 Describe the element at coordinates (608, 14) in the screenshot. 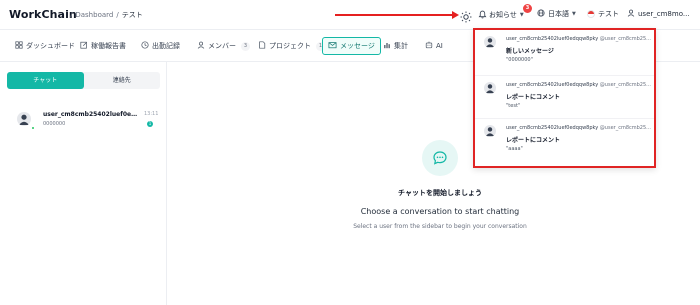

I see `workspace-label: テスト` at that location.